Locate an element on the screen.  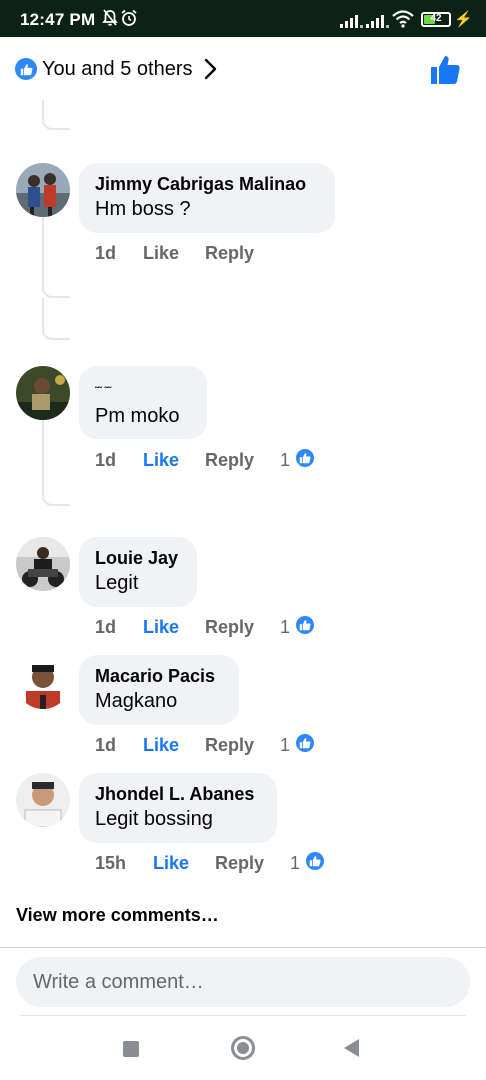
comment-author: Louie Jay is located at coordinates (138, 558).